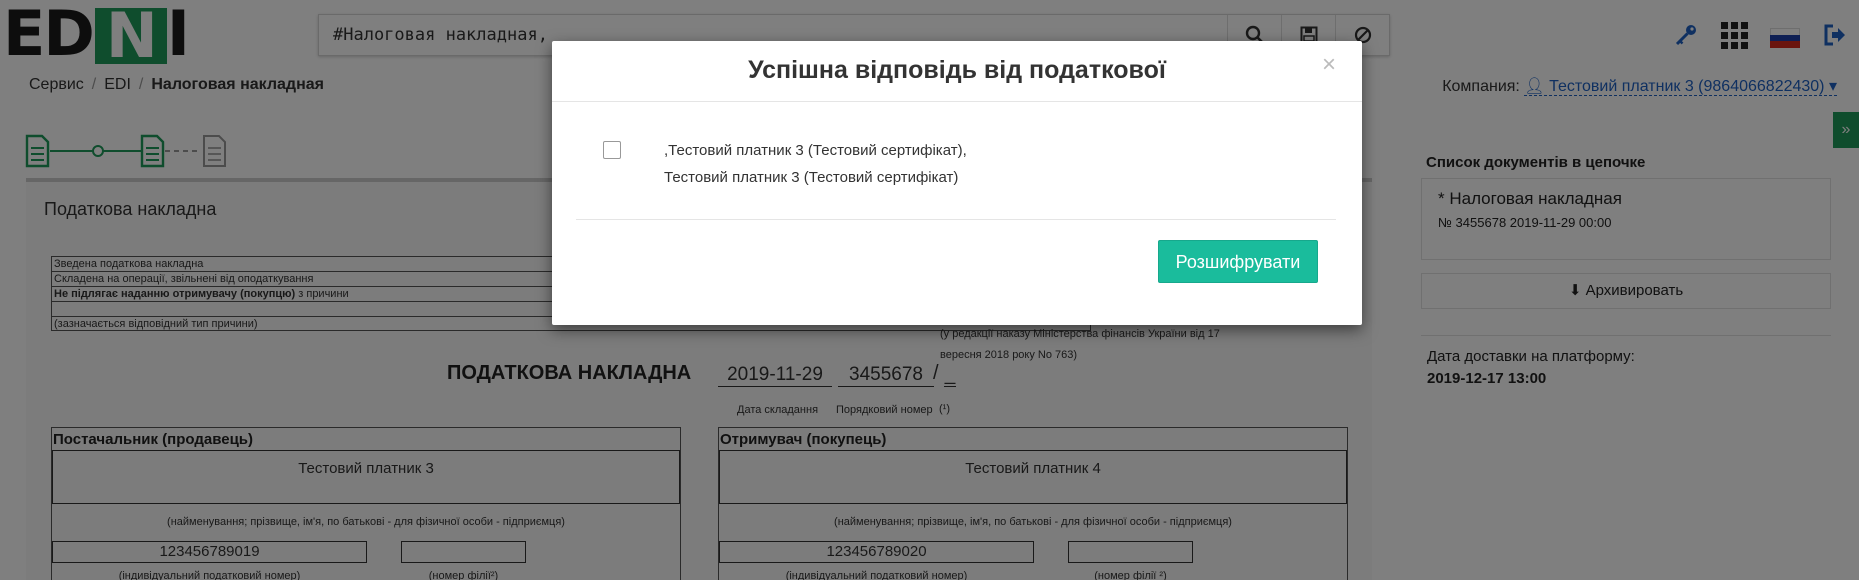  I want to click on modal-title: Успішна відповідь від податкової, so click(957, 70).